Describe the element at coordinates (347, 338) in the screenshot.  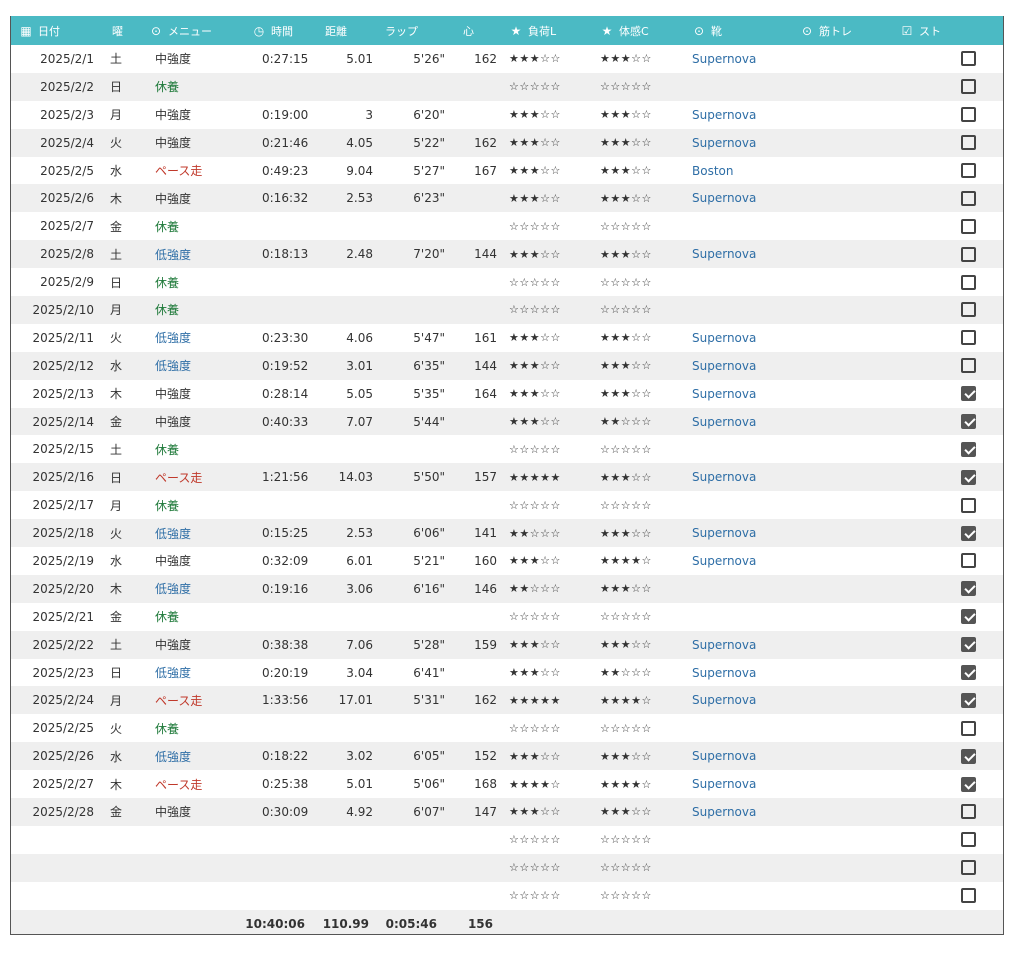
I see `distance-cell: 4.06` at that location.